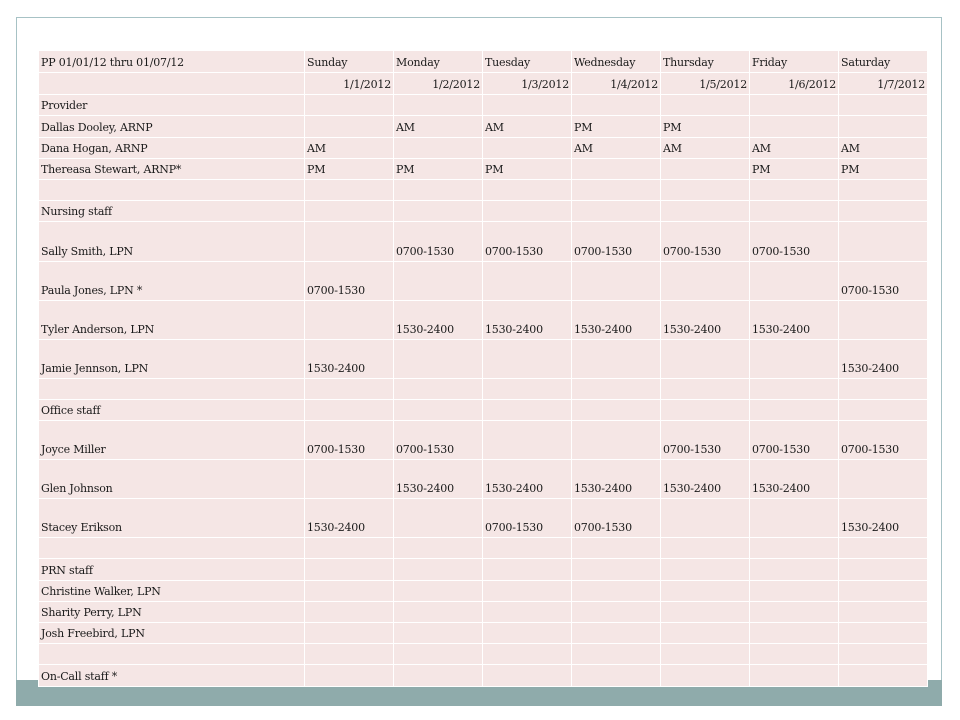 The image size is (960, 720). What do you see at coordinates (171, 591) in the screenshot?
I see `row-label: Christine Walker, LPN` at bounding box center [171, 591].